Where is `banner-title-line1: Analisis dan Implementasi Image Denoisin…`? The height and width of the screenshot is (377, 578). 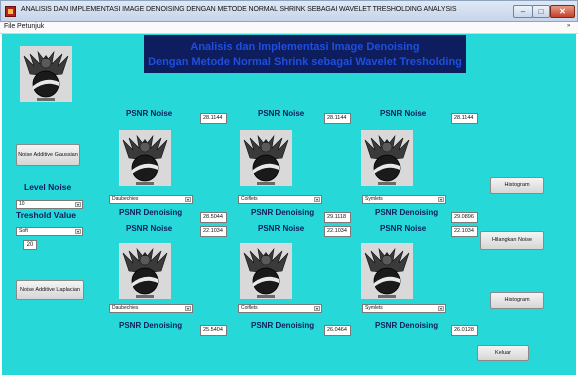 banner-title-line1: Analisis dan Implementasi Image Denoisin… is located at coordinates (305, 47).